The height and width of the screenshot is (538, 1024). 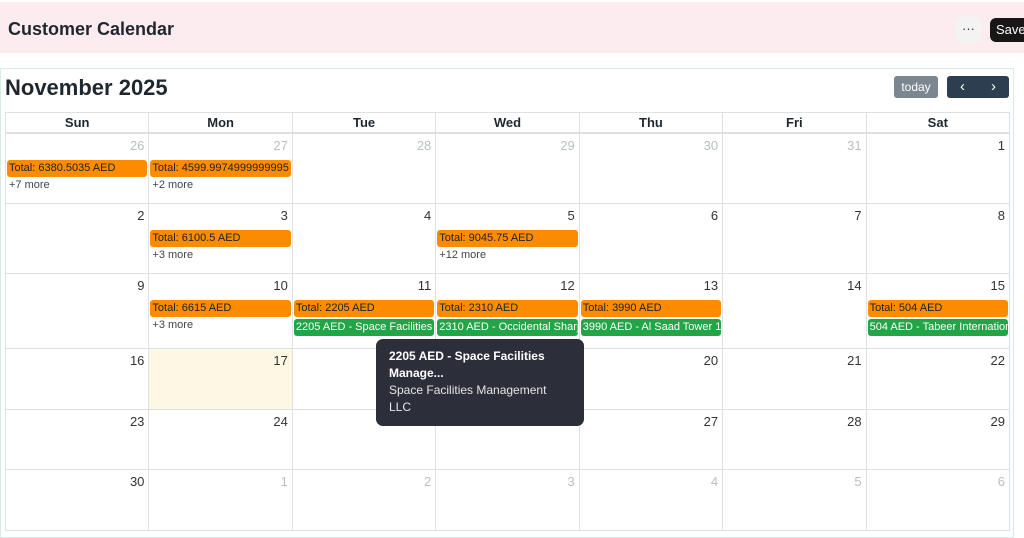 I want to click on day-cell: 3, so click(x=507, y=500).